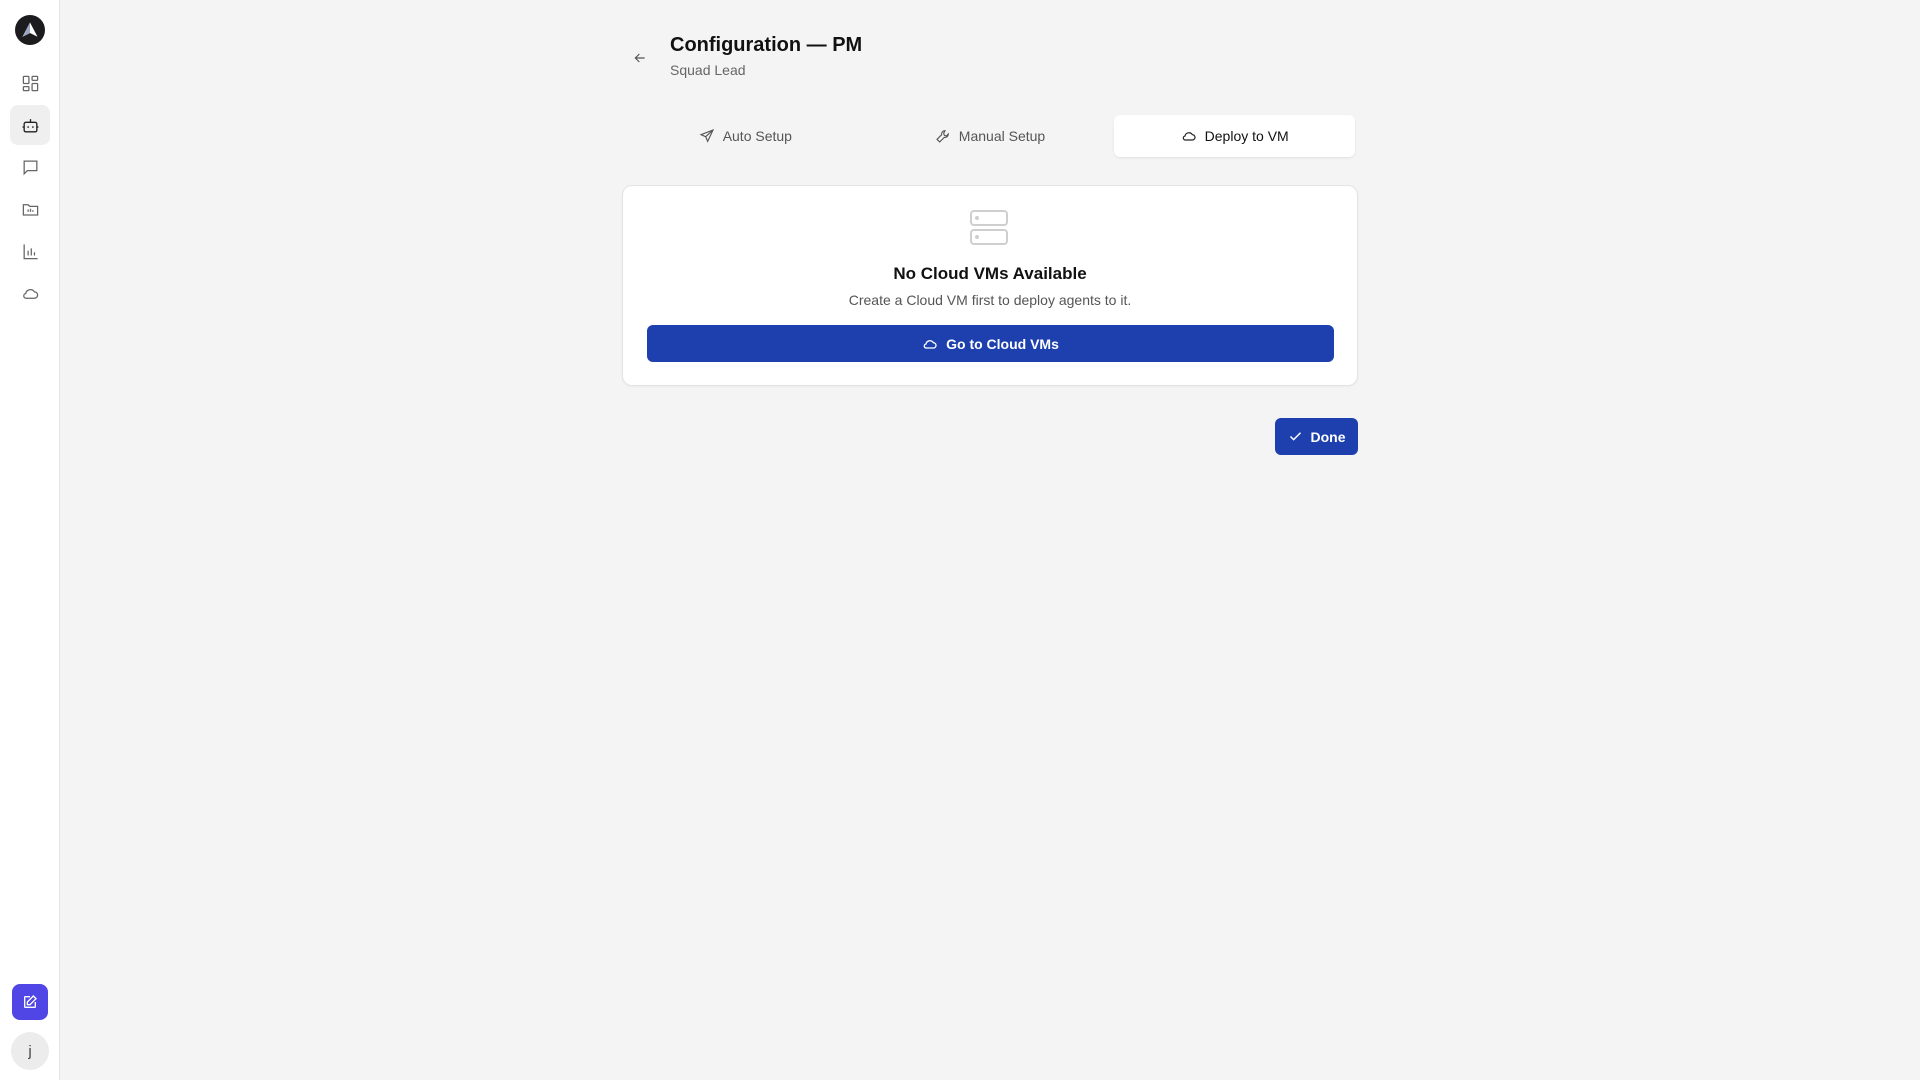 This screenshot has height=1080, width=1920. I want to click on go-to-cloud-vms-button: Go to Cloud VMs, so click(990, 343).